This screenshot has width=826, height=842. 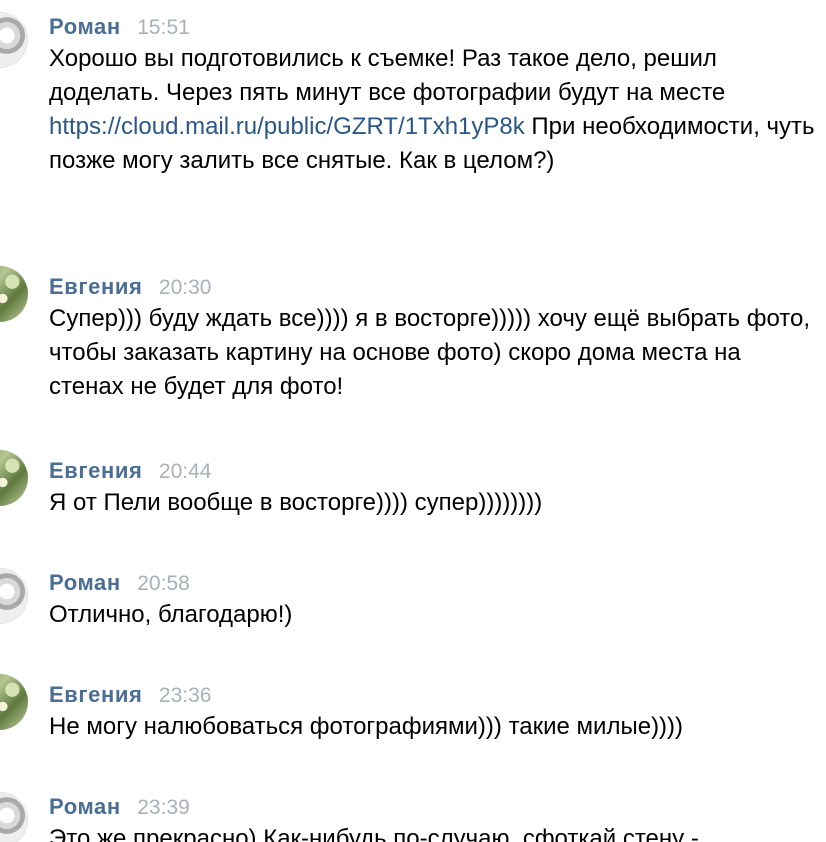 I want to click on message-header: Роман 15:51, so click(x=119, y=27).